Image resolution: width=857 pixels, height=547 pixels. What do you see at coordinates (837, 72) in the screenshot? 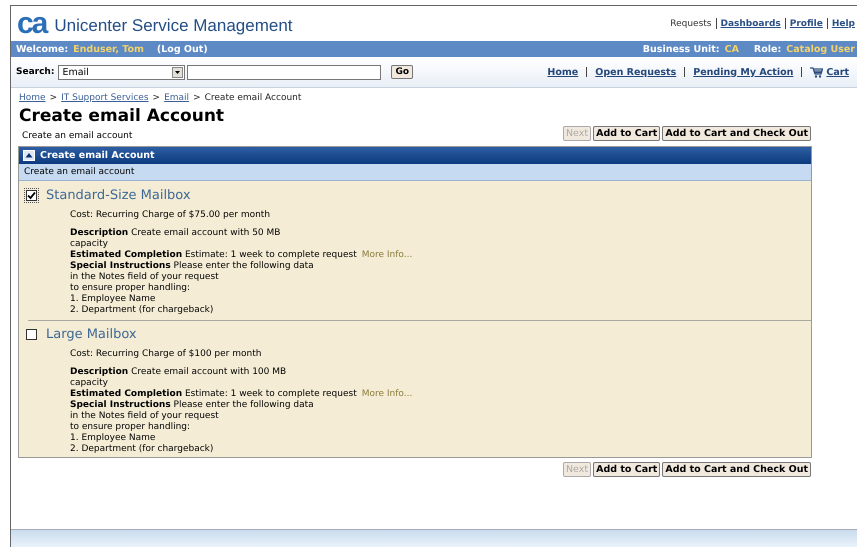
I see `cart-link: Cart` at bounding box center [837, 72].